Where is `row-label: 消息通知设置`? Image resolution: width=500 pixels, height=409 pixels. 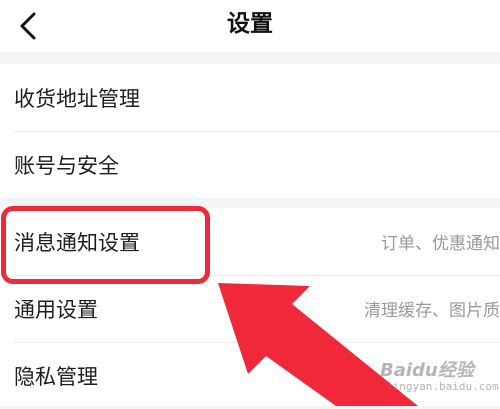 row-label: 消息通知设置 is located at coordinates (77, 242).